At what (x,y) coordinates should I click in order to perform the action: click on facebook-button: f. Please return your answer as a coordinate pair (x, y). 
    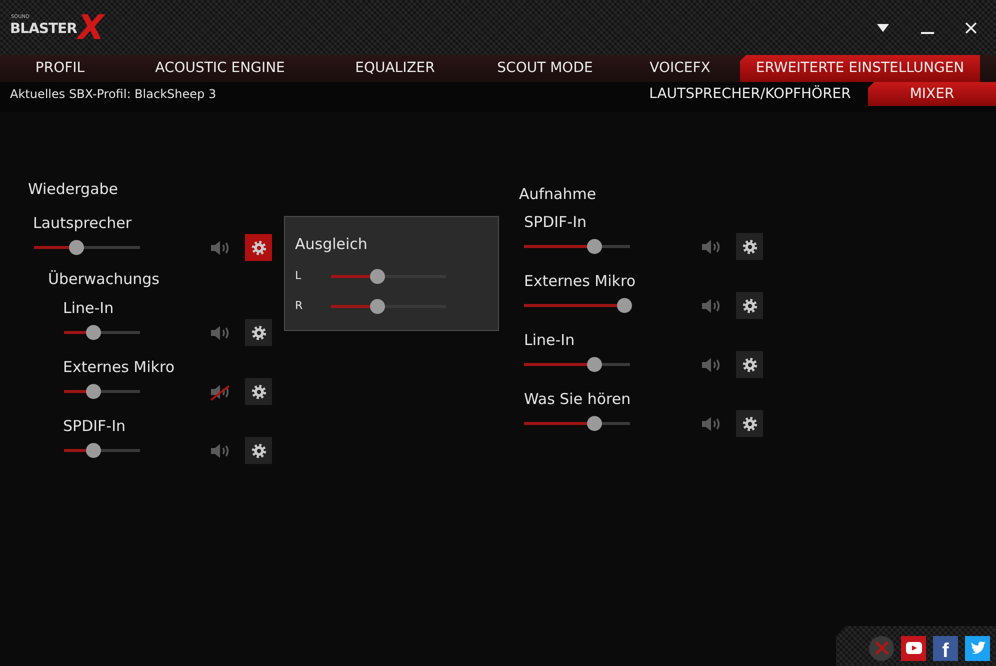
    Looking at the image, I should click on (945, 648).